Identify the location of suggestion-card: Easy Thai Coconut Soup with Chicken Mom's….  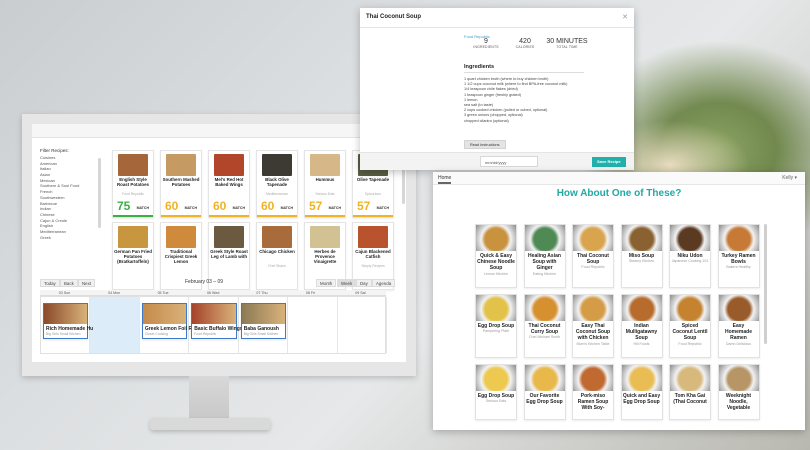
(593, 326).